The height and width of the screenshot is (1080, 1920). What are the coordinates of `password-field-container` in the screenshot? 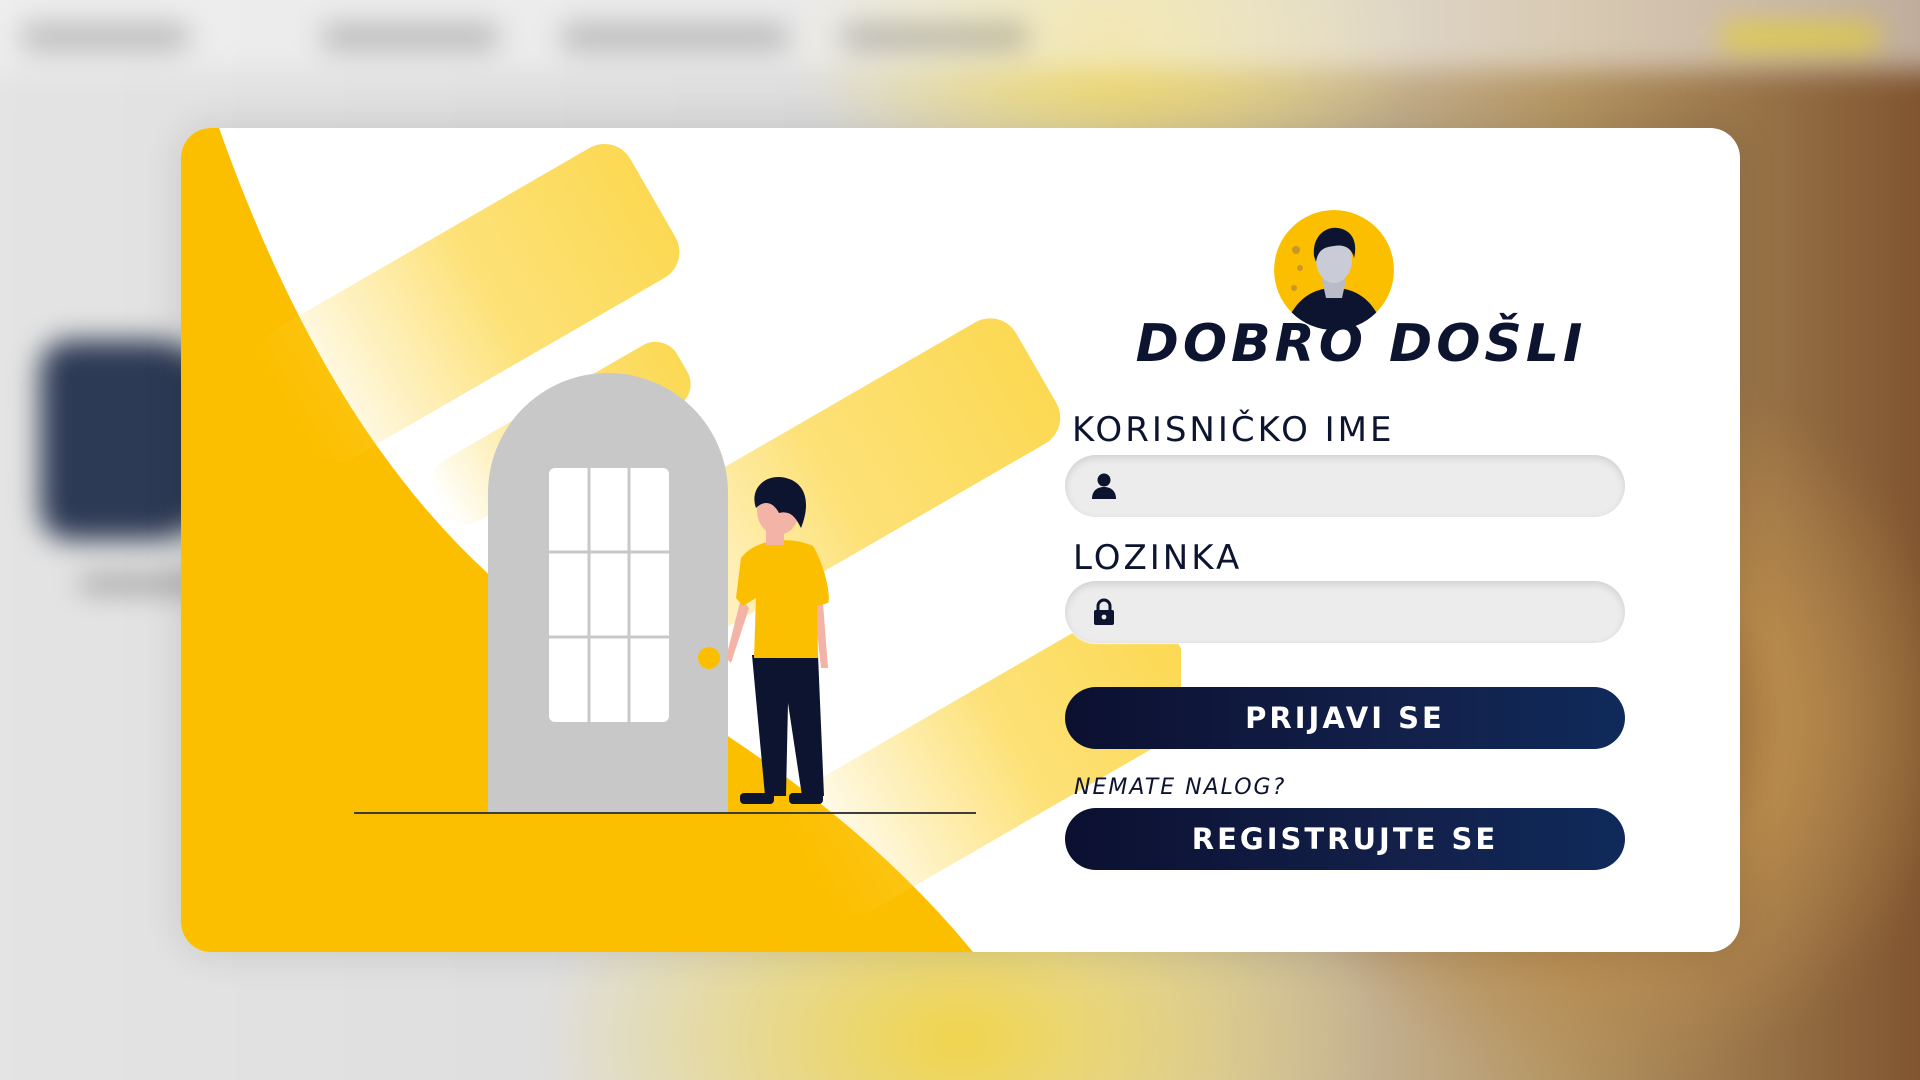 It's located at (1345, 613).